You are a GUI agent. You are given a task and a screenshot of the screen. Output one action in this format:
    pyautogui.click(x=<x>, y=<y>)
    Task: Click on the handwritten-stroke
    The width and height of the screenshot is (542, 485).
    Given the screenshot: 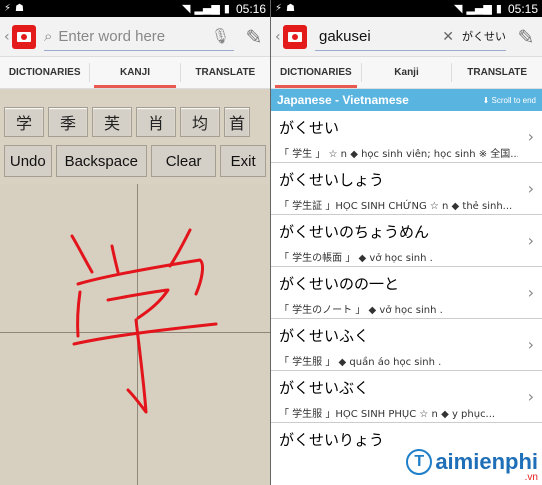 What is the action you would take?
    pyautogui.click(x=144, y=321)
    